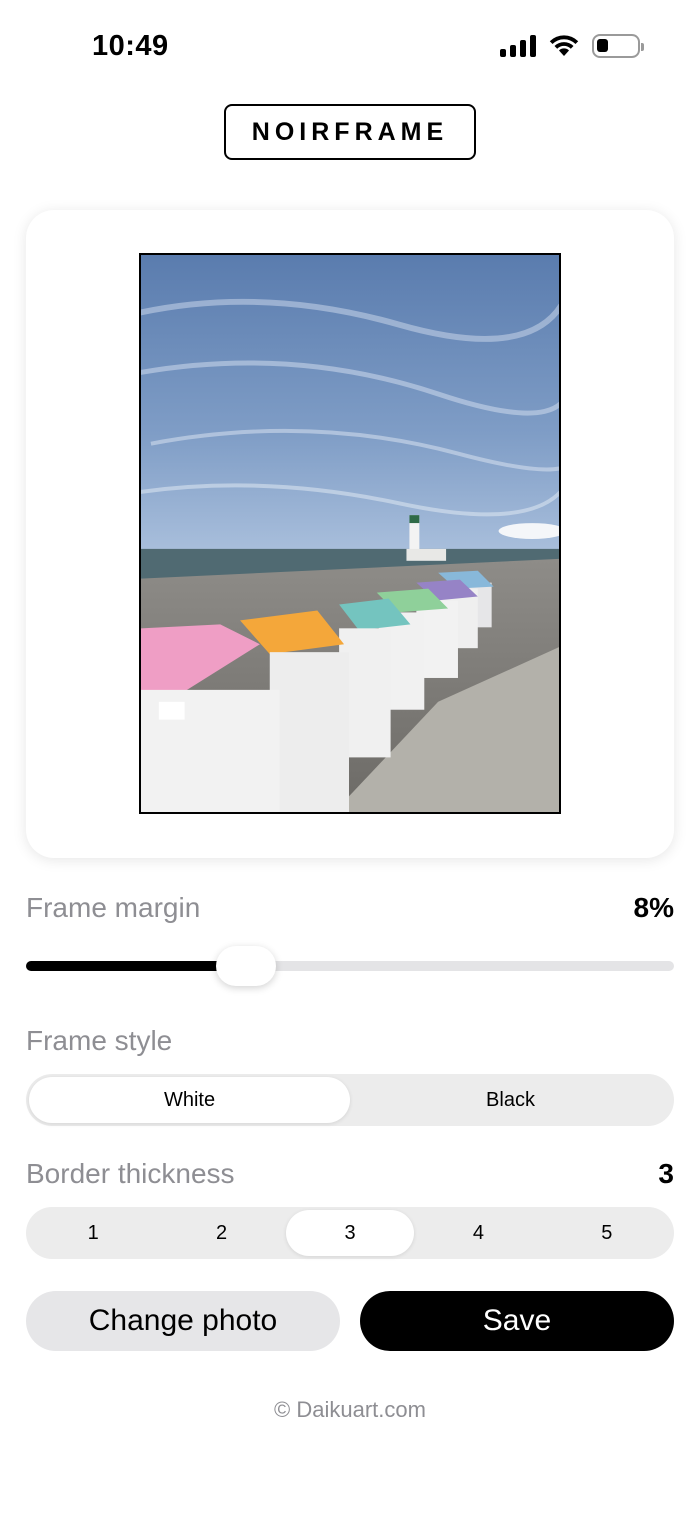 Image resolution: width=700 pixels, height=1517 pixels. What do you see at coordinates (517, 1321) in the screenshot?
I see `save-button: Save` at bounding box center [517, 1321].